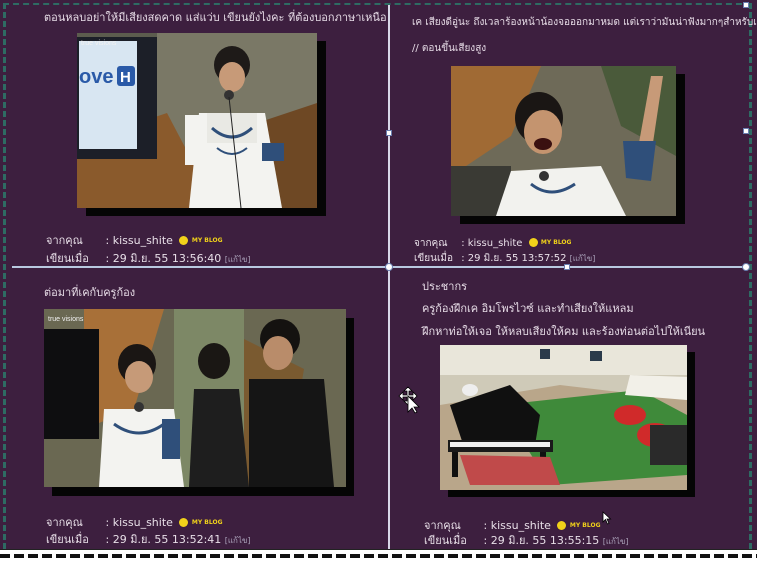 This screenshot has height=564, width=757. Describe the element at coordinates (125, 77) in the screenshot. I see `svg-text: H` at that location.